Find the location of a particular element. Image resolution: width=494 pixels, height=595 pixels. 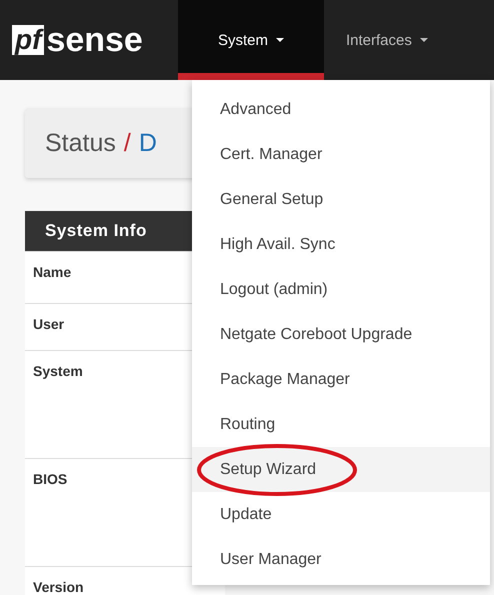

breadcrumb-item: Status is located at coordinates (80, 143).